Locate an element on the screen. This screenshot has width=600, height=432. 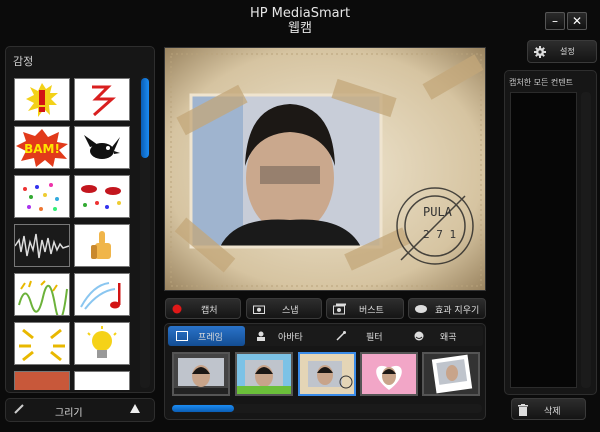
minimize-icon: – is located at coordinates (555, 21).